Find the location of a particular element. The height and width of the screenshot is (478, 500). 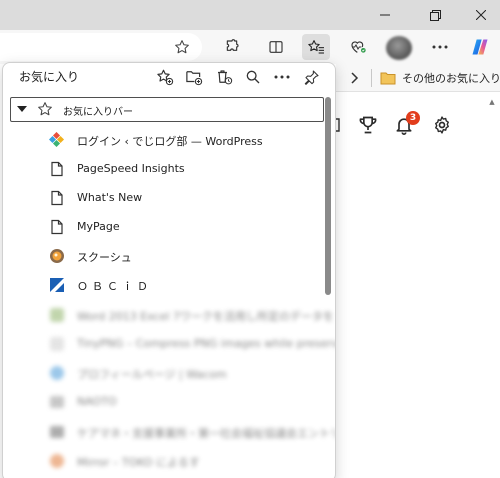

minimize-button is located at coordinates (385, 15).